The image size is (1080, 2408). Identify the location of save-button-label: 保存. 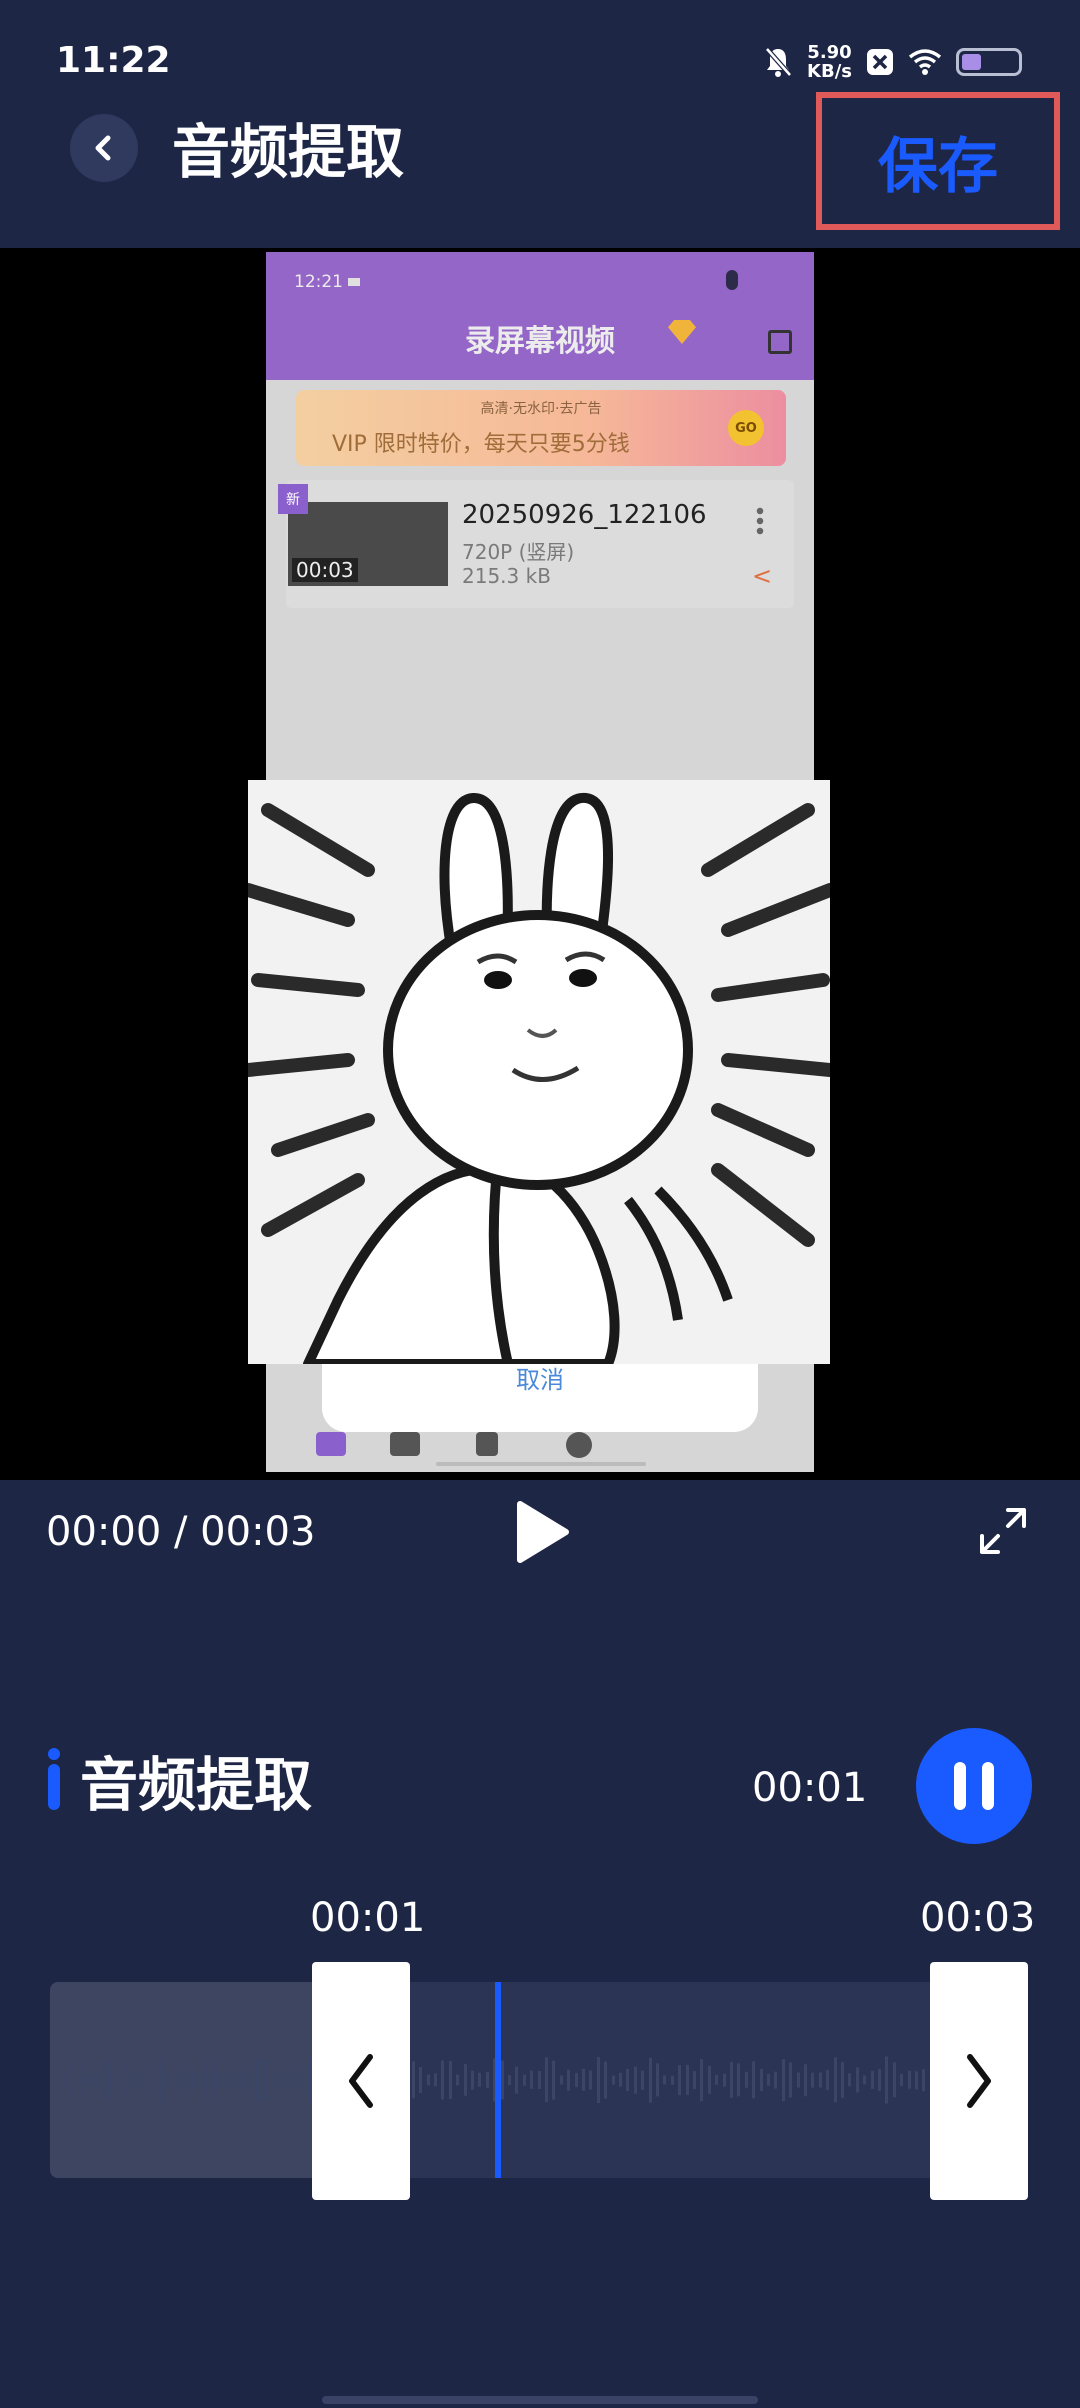
(938, 166).